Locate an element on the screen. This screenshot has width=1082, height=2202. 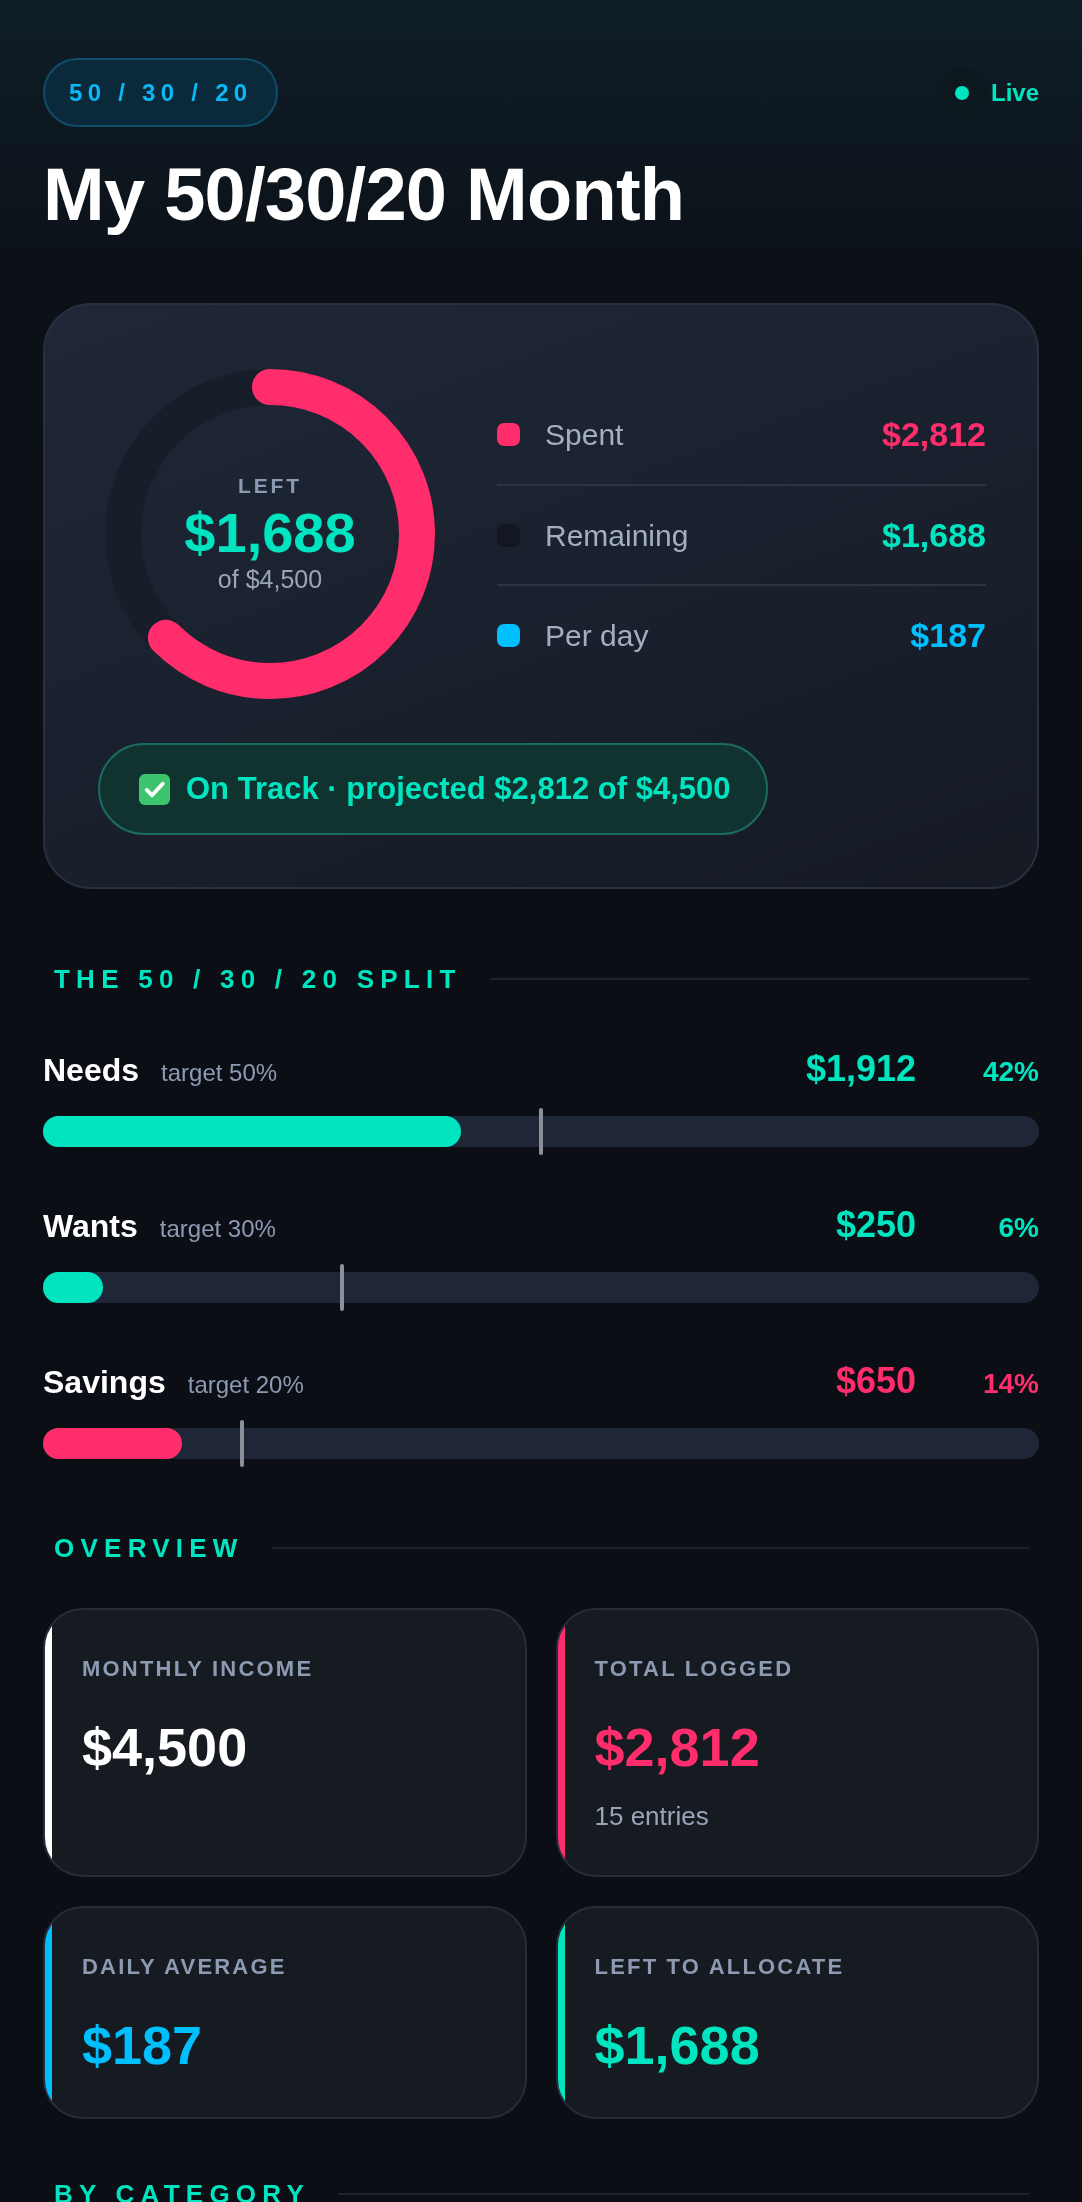
target-label: target 20% is located at coordinates (245, 1385).